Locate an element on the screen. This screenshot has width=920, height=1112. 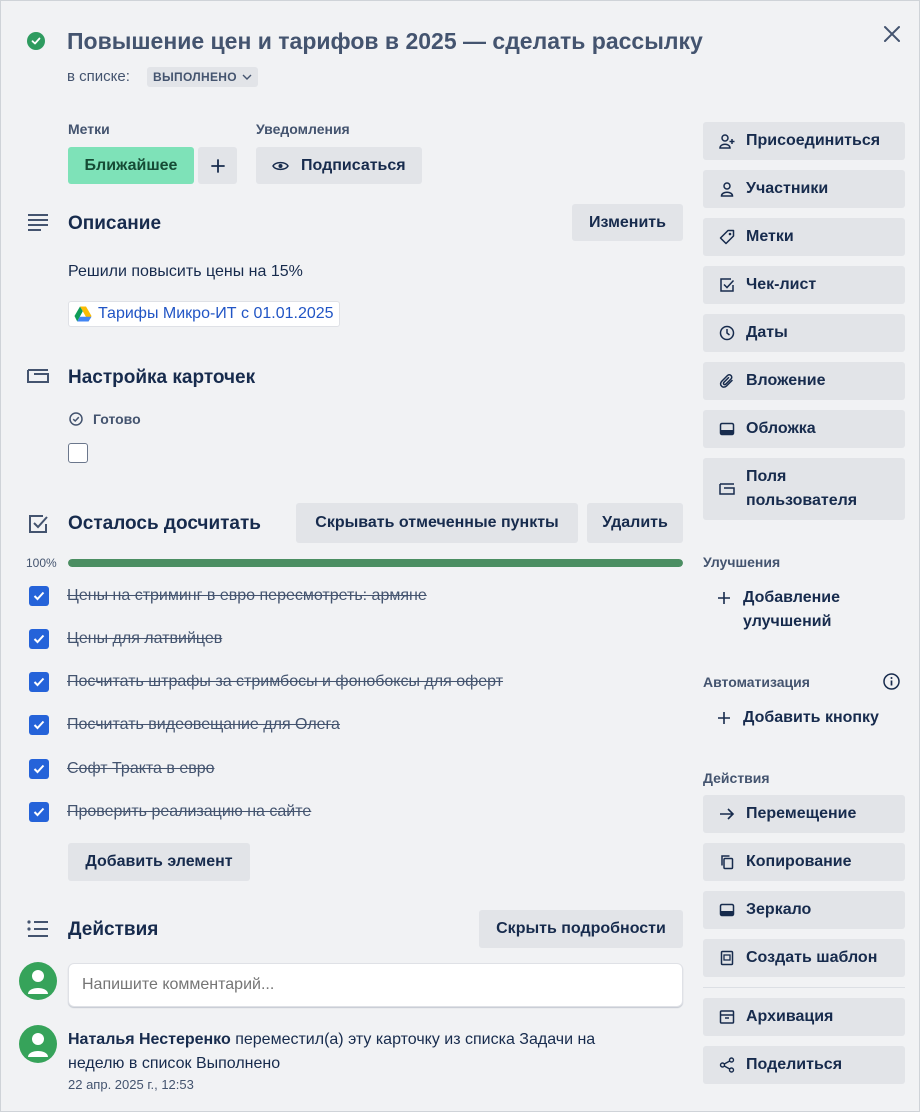
subscribe-button: Подписаться is located at coordinates (339, 165).